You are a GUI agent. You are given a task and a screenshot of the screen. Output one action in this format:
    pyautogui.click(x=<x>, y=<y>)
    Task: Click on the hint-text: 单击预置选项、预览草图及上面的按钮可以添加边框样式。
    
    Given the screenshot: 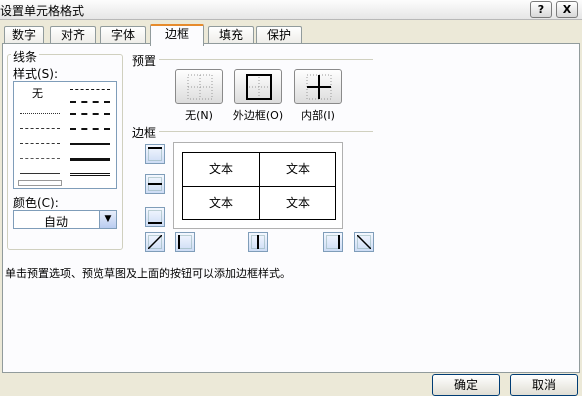 What is the action you would take?
    pyautogui.click(x=148, y=273)
    